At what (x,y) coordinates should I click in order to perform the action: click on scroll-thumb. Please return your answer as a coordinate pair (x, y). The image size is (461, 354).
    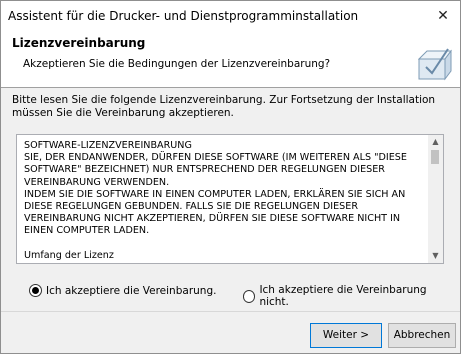
    Looking at the image, I should click on (435, 157).